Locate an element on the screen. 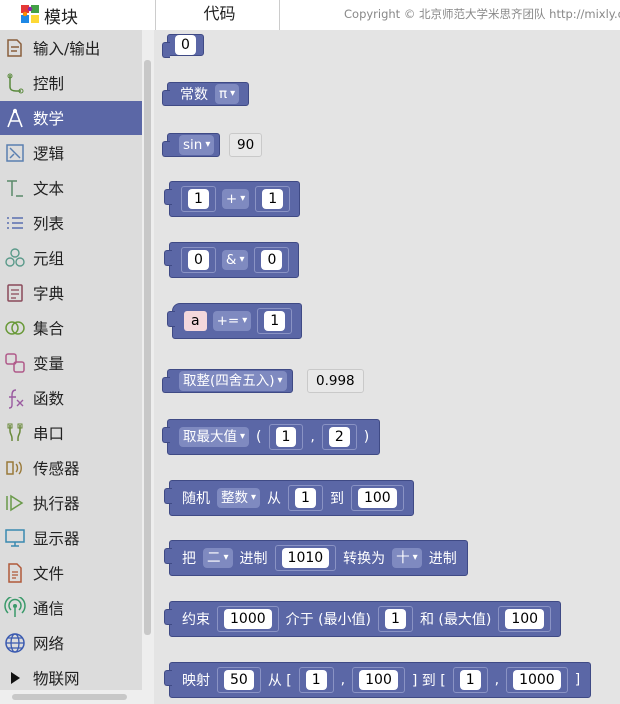 The height and width of the screenshot is (704, 620). constant-label: 常数 is located at coordinates (194, 95).